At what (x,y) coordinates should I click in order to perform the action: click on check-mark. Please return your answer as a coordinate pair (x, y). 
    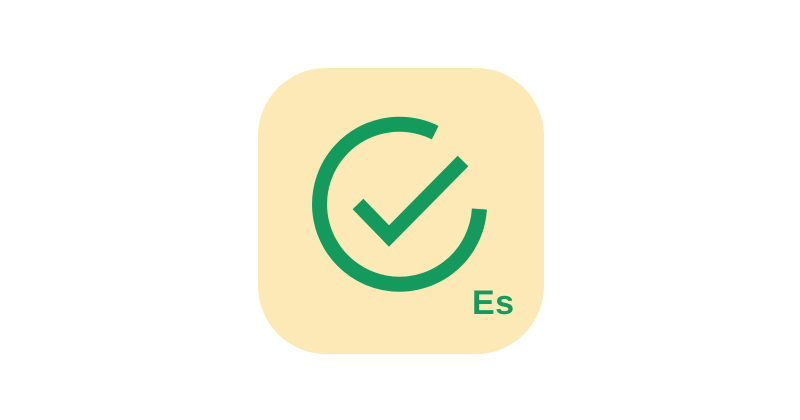
    Looking at the image, I should click on (410, 201).